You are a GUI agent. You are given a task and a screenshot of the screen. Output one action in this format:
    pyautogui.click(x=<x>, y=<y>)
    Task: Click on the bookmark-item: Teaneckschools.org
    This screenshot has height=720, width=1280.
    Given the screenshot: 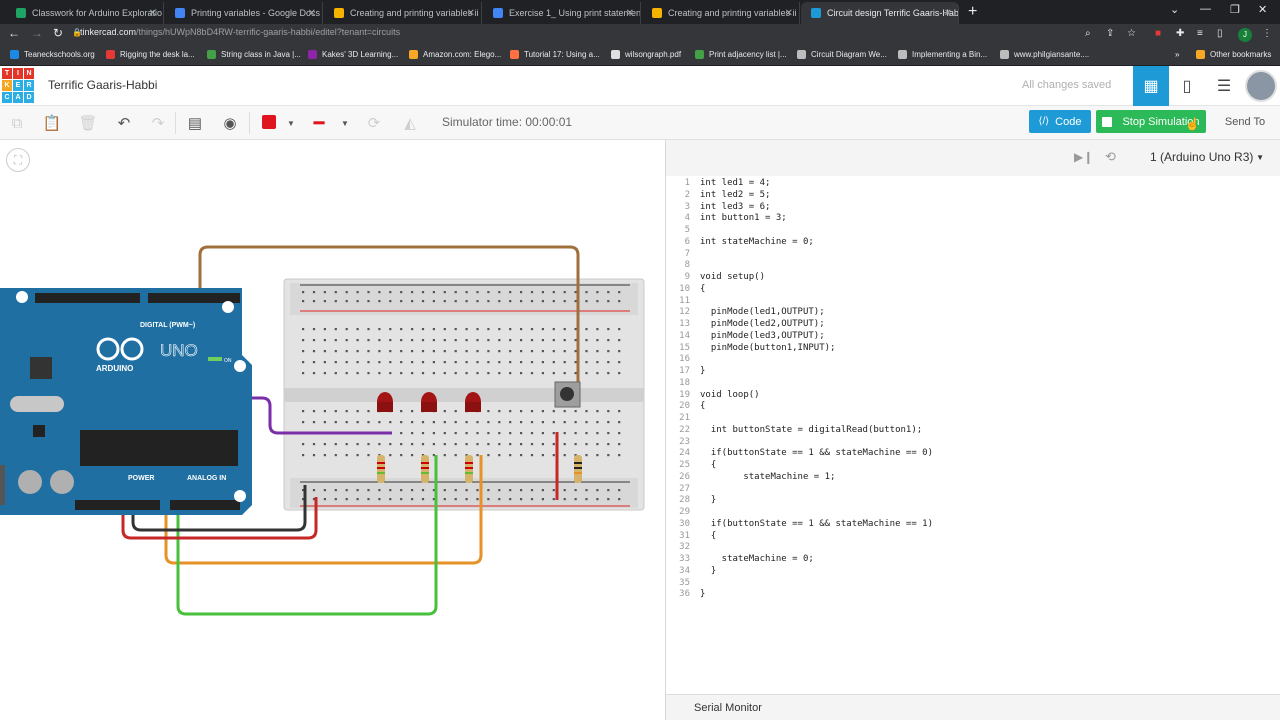 What is the action you would take?
    pyautogui.click(x=52, y=54)
    